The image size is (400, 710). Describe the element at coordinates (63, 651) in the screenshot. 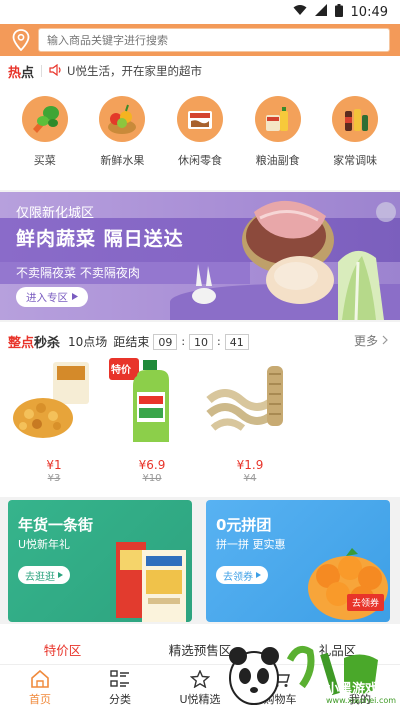

I see `tab-special-price: 特价区` at that location.